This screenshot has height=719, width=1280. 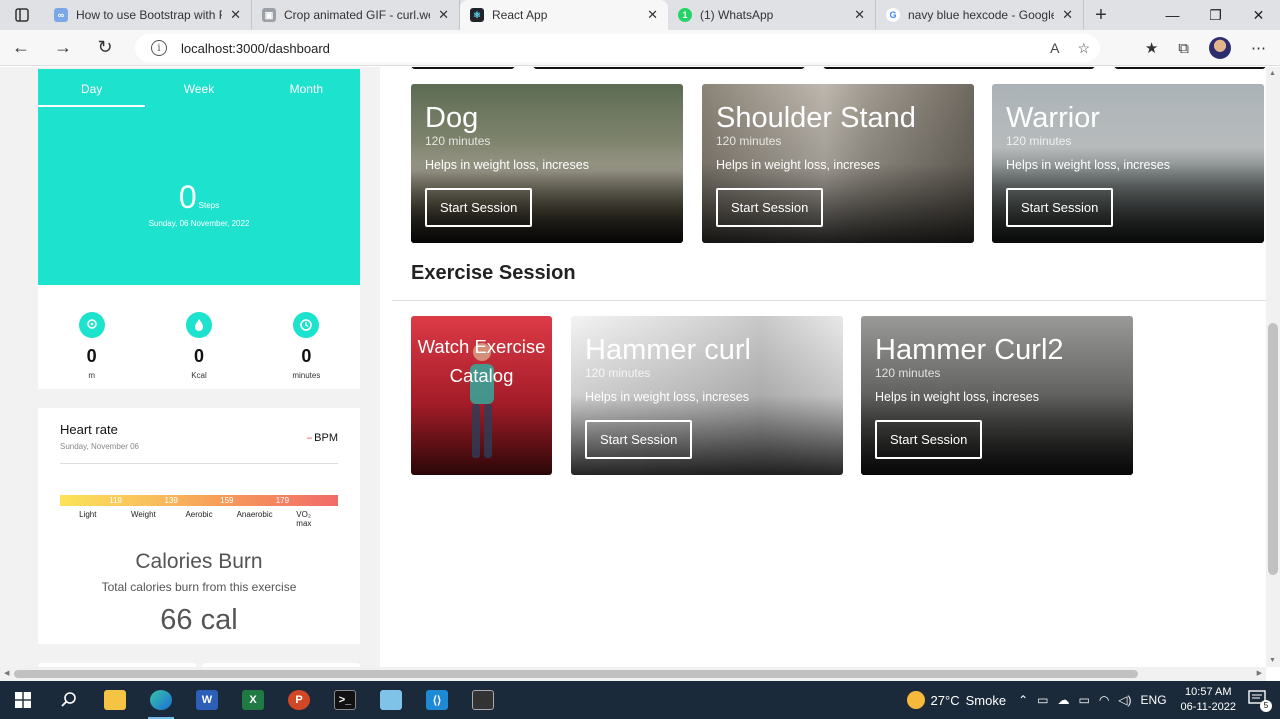 I want to click on more-menu-icon: ⋯, so click(x=1258, y=48).